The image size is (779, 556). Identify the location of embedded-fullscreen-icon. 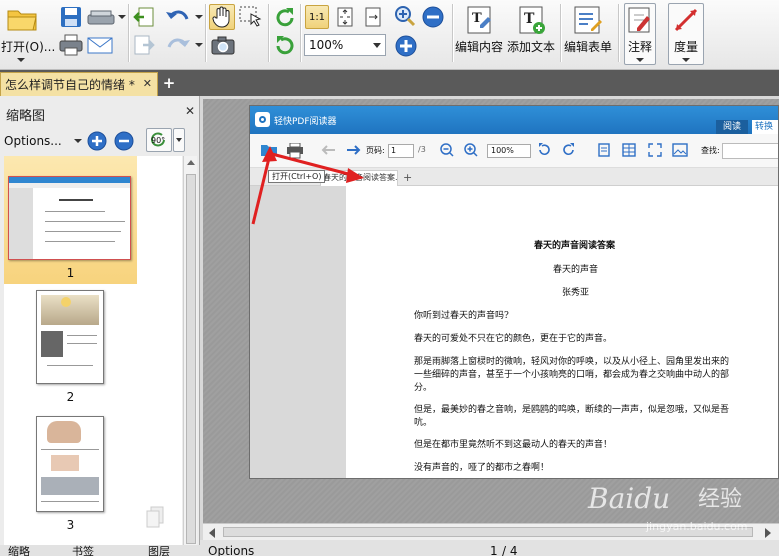
(655, 151).